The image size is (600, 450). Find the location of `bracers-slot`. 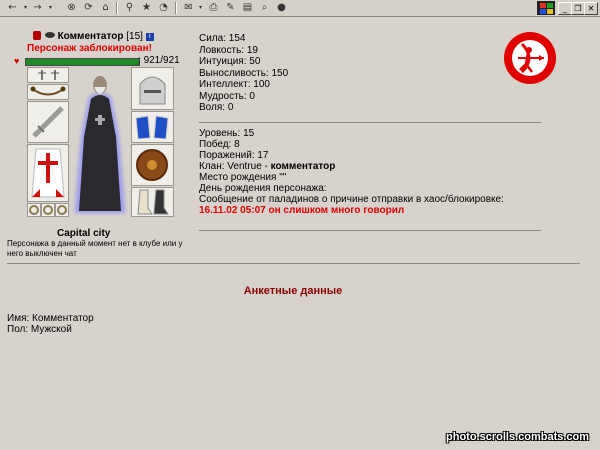

bracers-slot is located at coordinates (152, 127).